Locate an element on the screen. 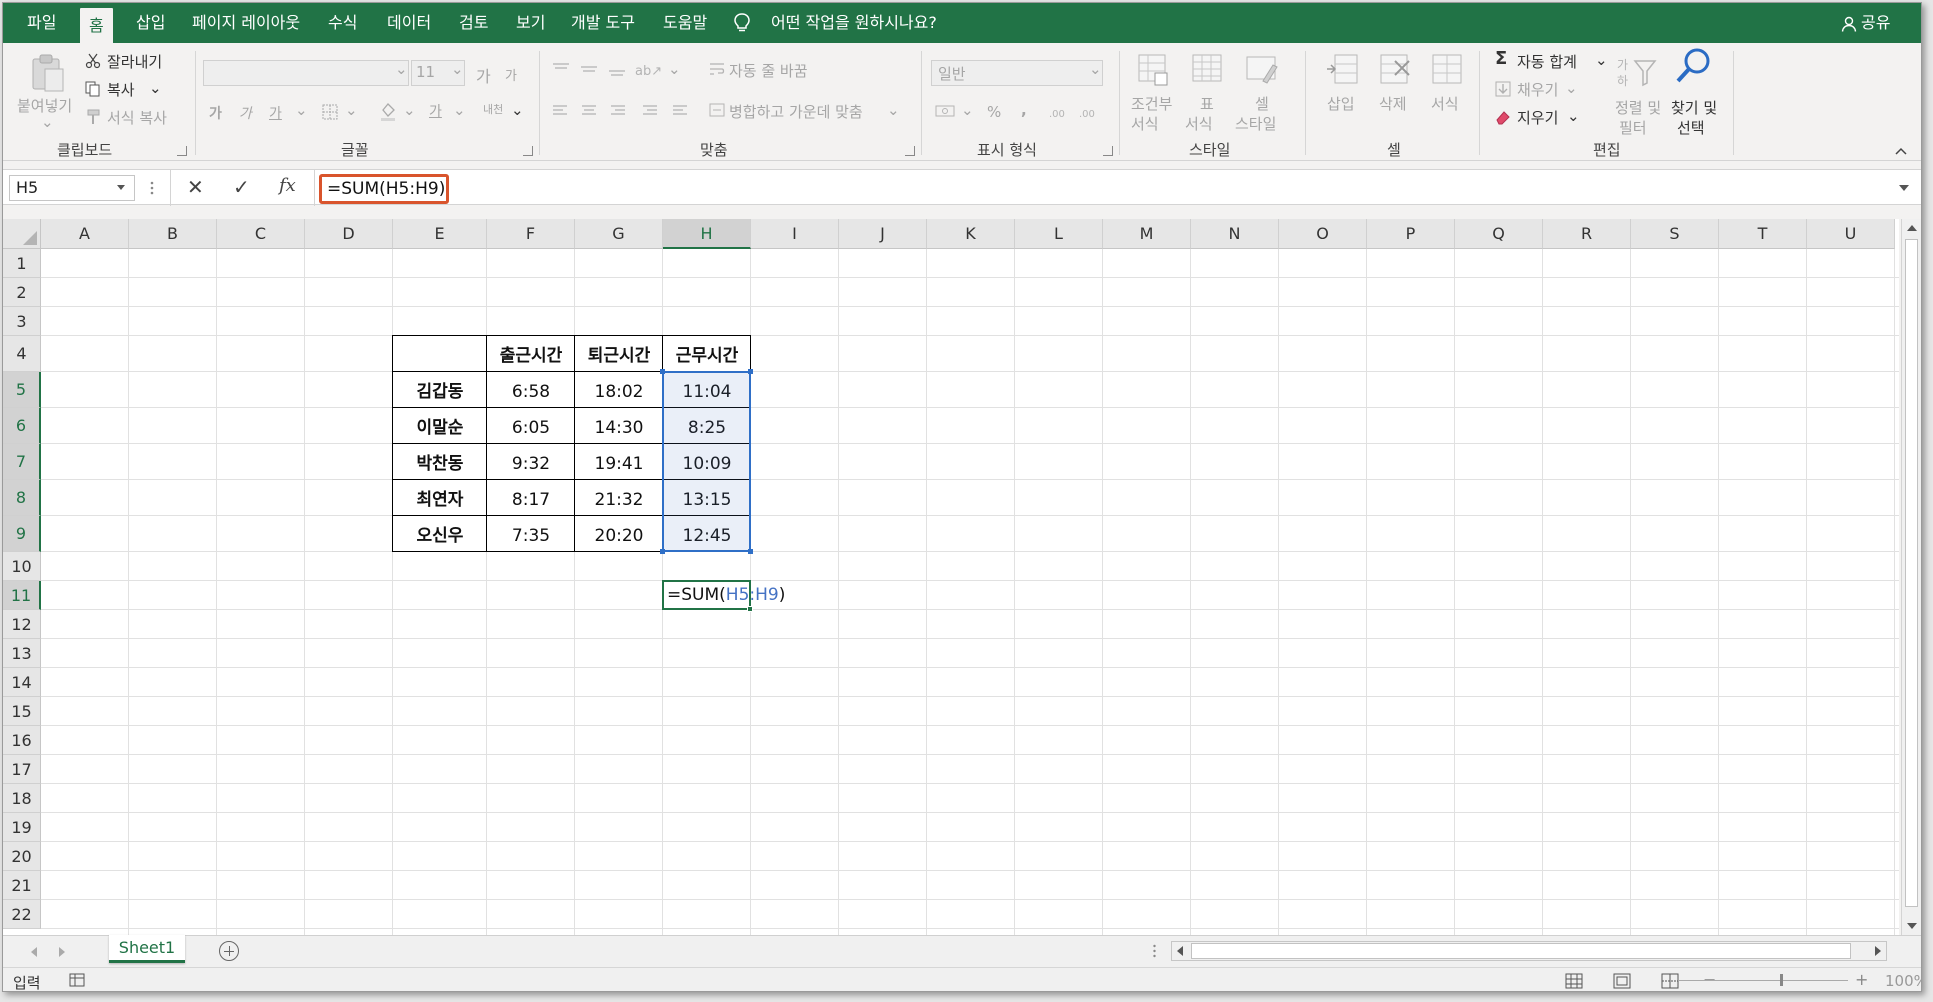  row-header-2: 2 is located at coordinates (22, 292).